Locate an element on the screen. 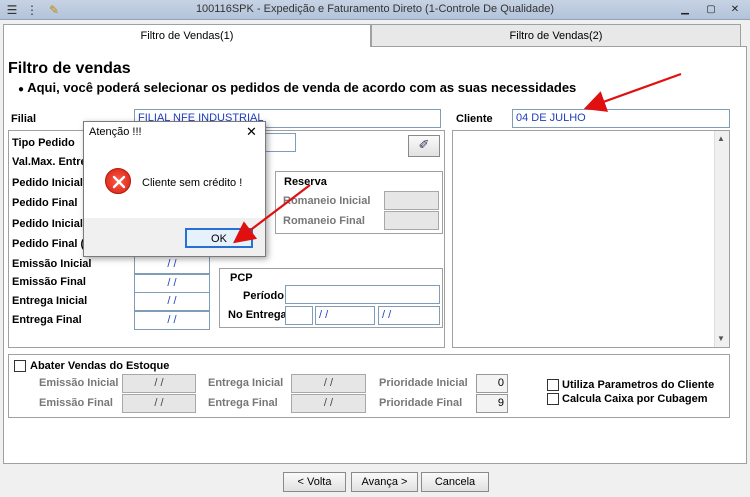  pedido-final-2-label: Pedido Final (C is located at coordinates (52, 244).